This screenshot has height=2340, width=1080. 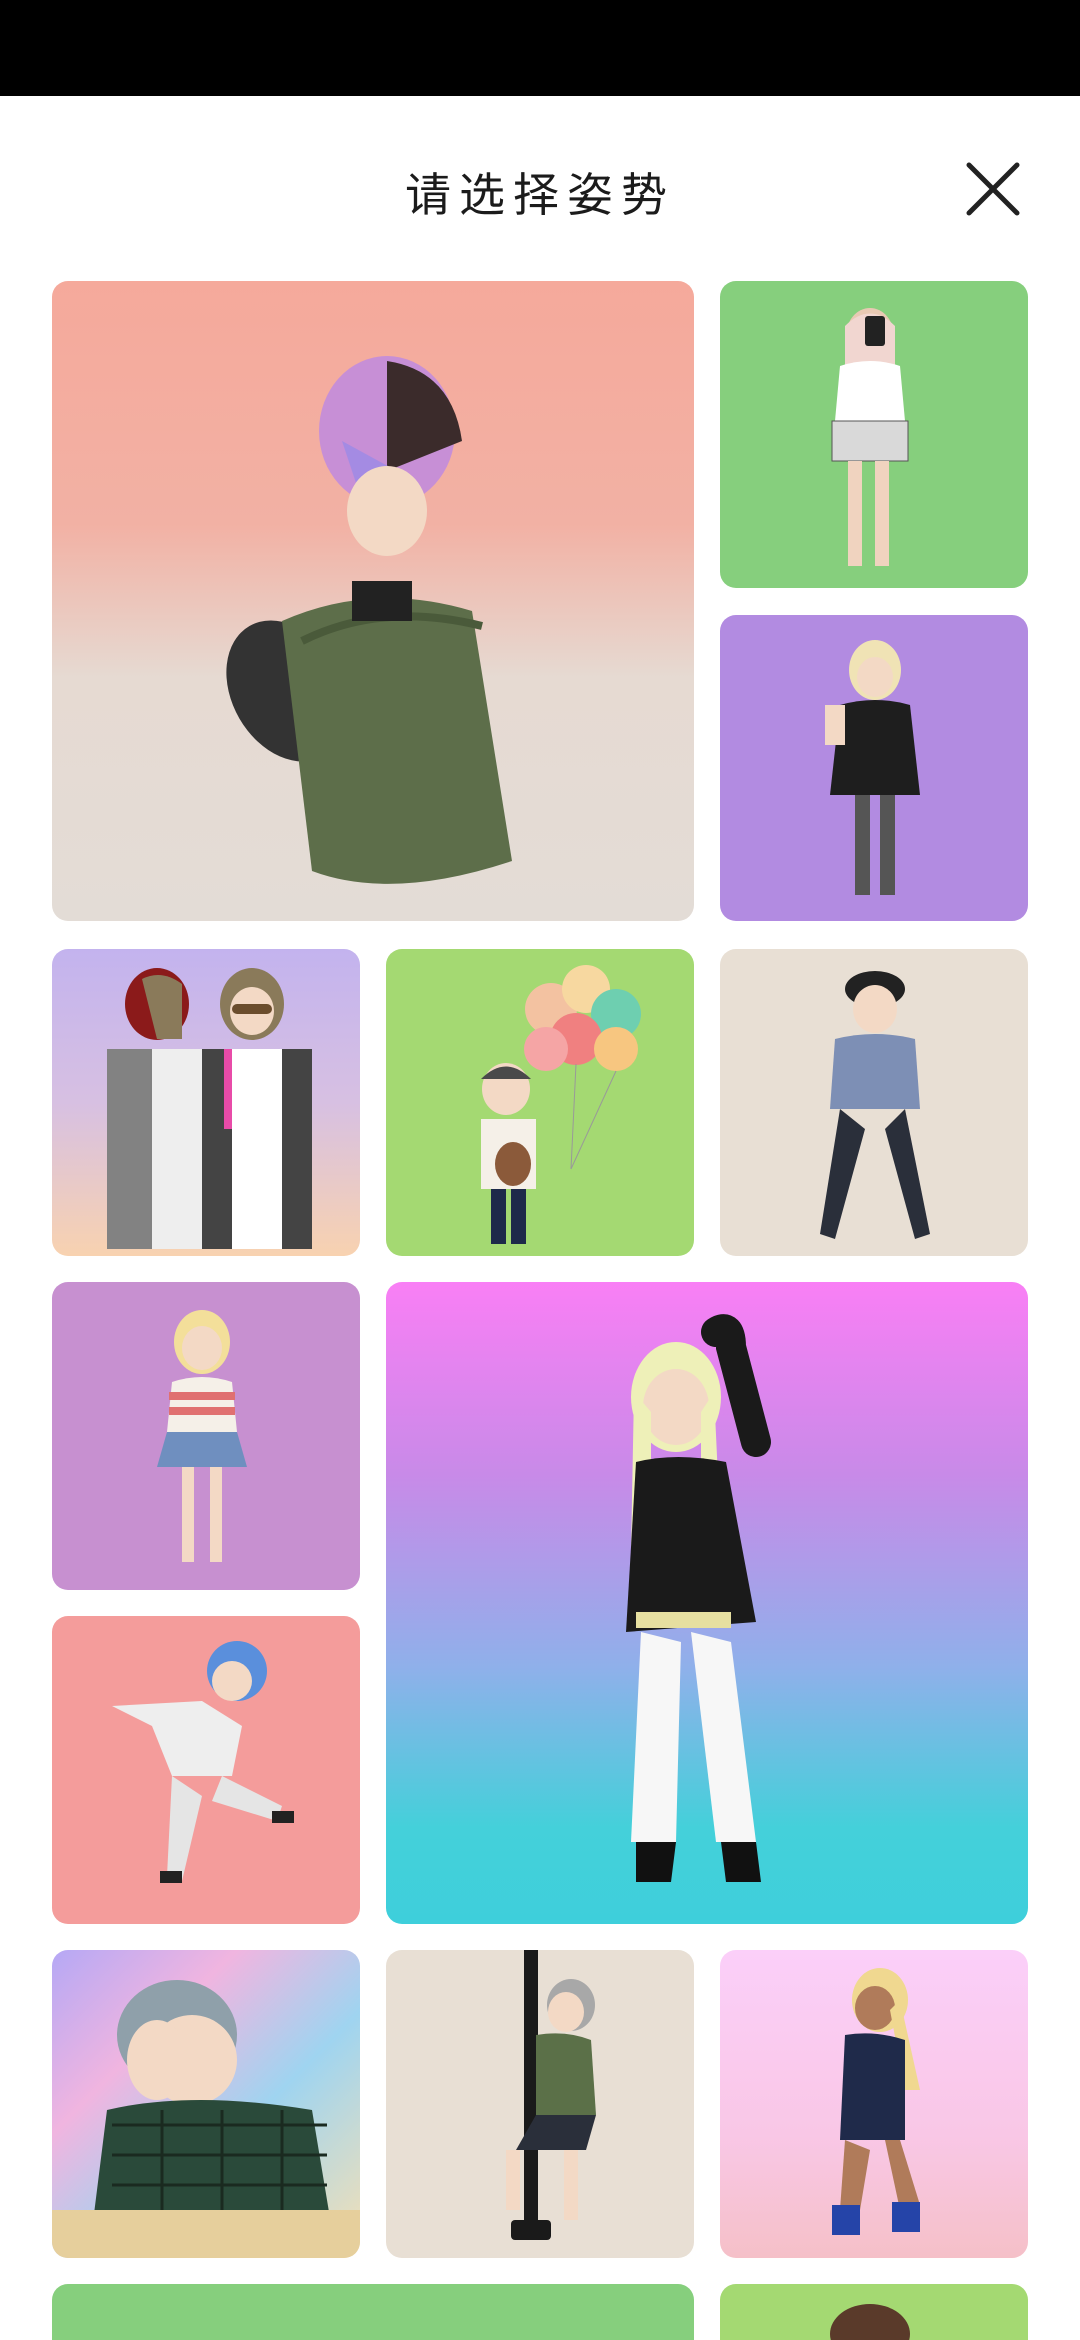 I want to click on avatar-partial-icon, so click(x=870, y=2322).